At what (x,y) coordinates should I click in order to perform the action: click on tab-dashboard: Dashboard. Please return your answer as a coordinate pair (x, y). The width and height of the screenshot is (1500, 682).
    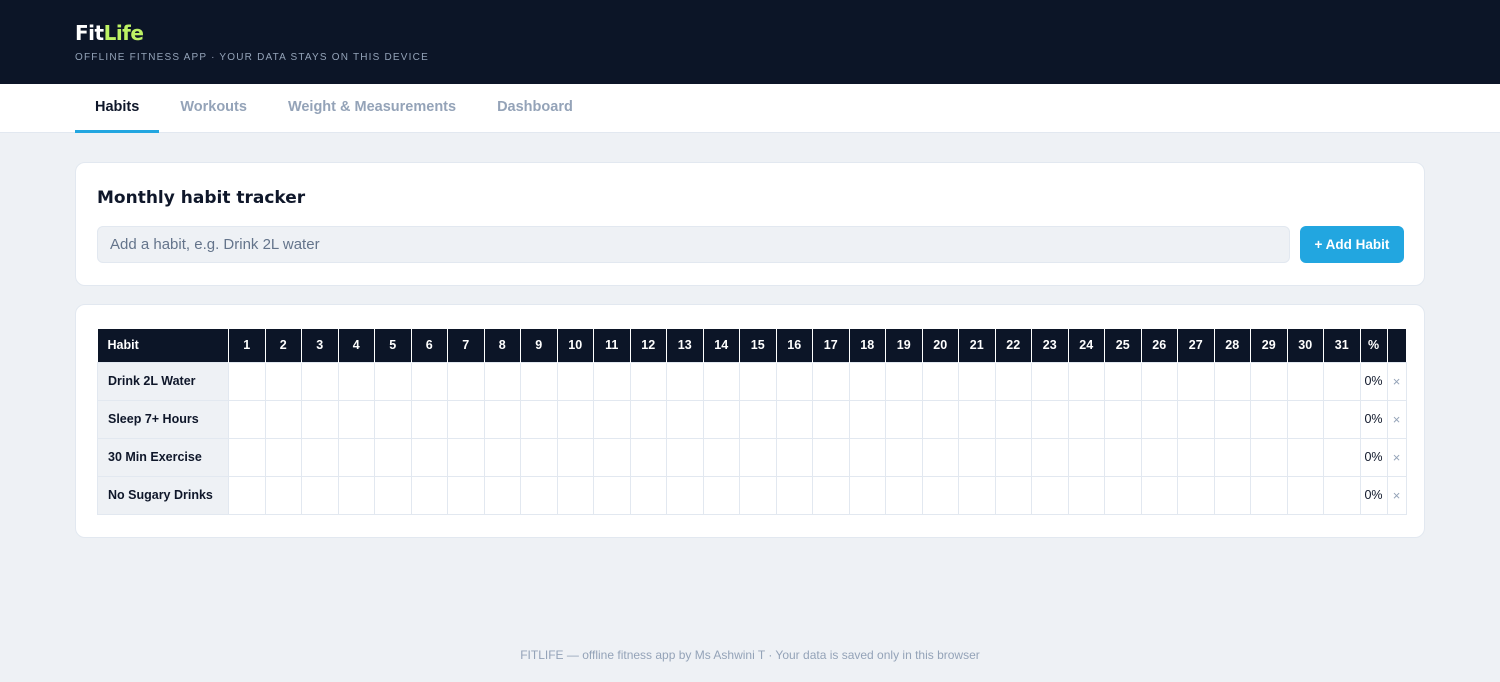
    Looking at the image, I should click on (535, 108).